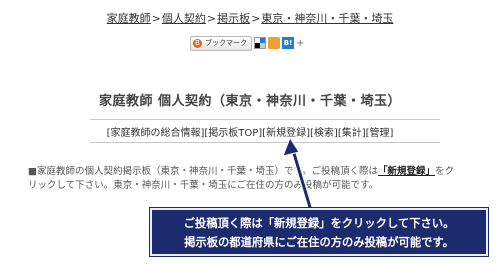 The width and height of the screenshot is (500, 264). Describe the element at coordinates (319, 242) in the screenshot. I see `callout-line-2: 掲示板の都道府県にご在住の方のみ投稿が可能です。` at that location.